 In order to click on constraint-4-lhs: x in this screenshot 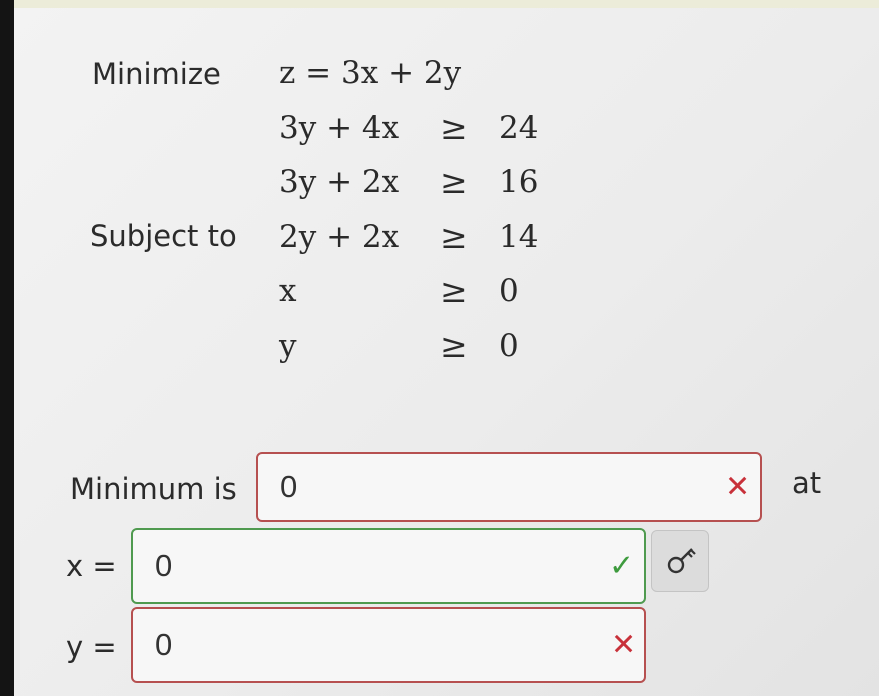, I will do `click(288, 291)`.